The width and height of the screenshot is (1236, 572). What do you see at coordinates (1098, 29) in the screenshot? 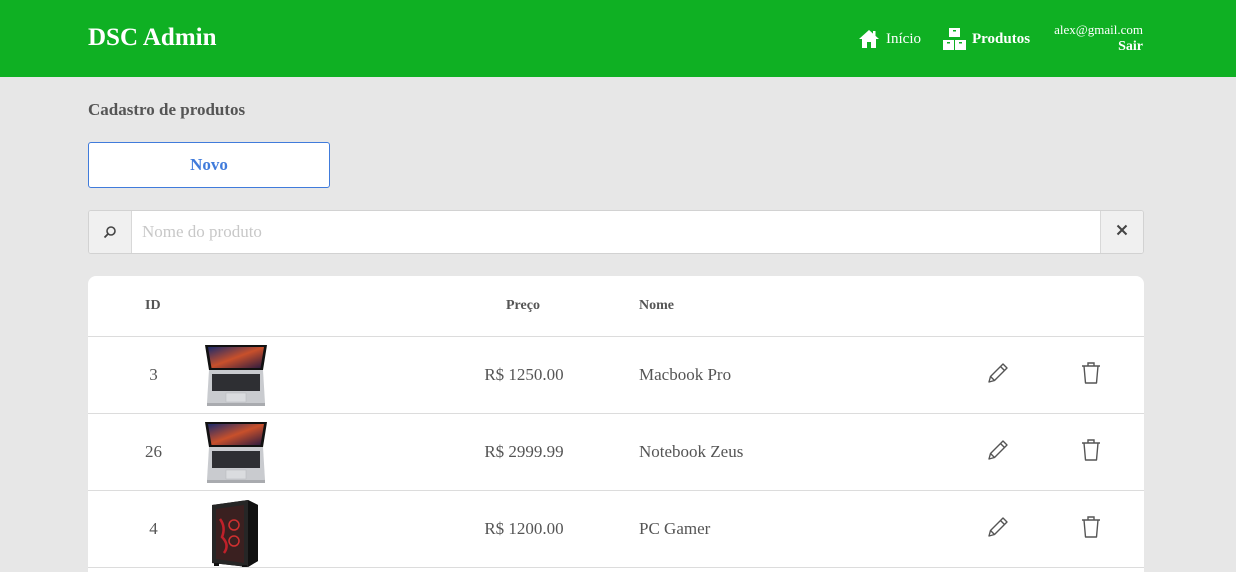
I see `user-email: alex@gmail.com` at bounding box center [1098, 29].